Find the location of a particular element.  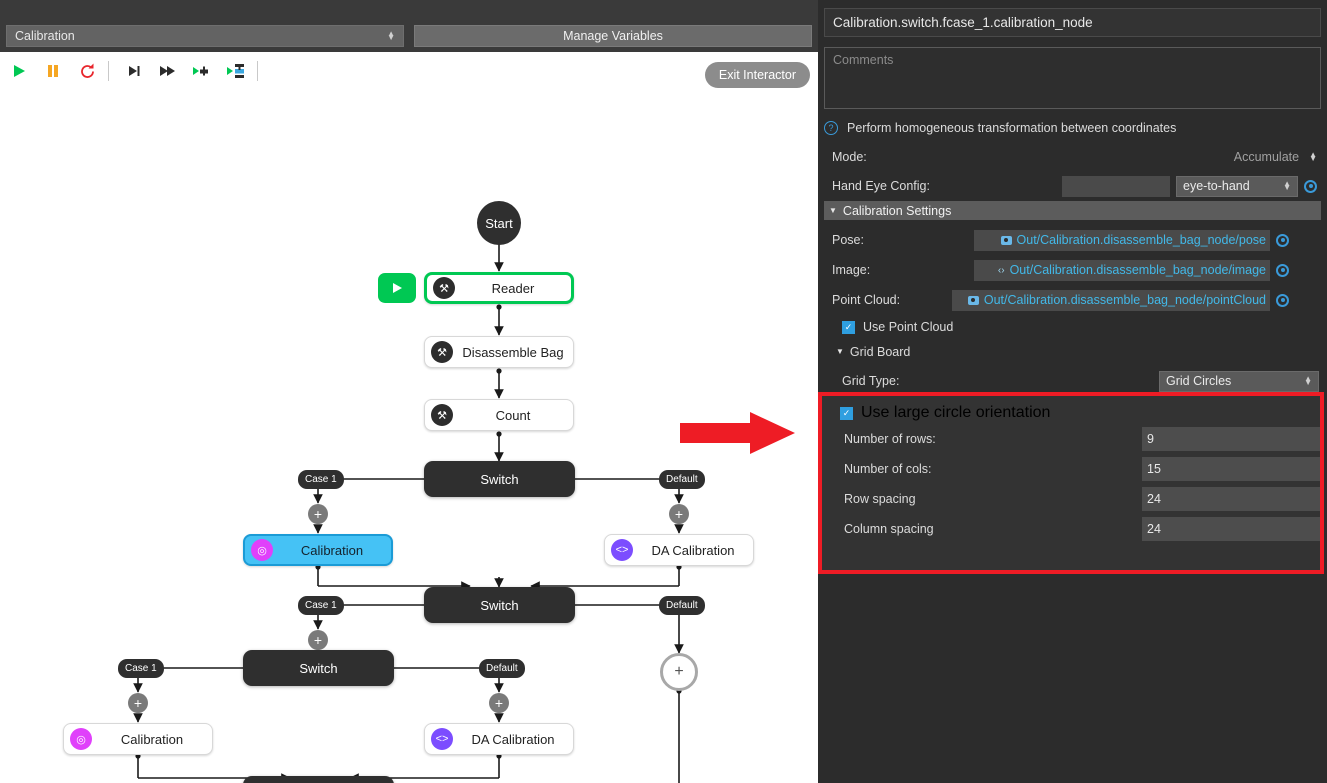

hand-eye-config-dropdown: eye-to-hand ▲ ▼ is located at coordinates (1237, 186).